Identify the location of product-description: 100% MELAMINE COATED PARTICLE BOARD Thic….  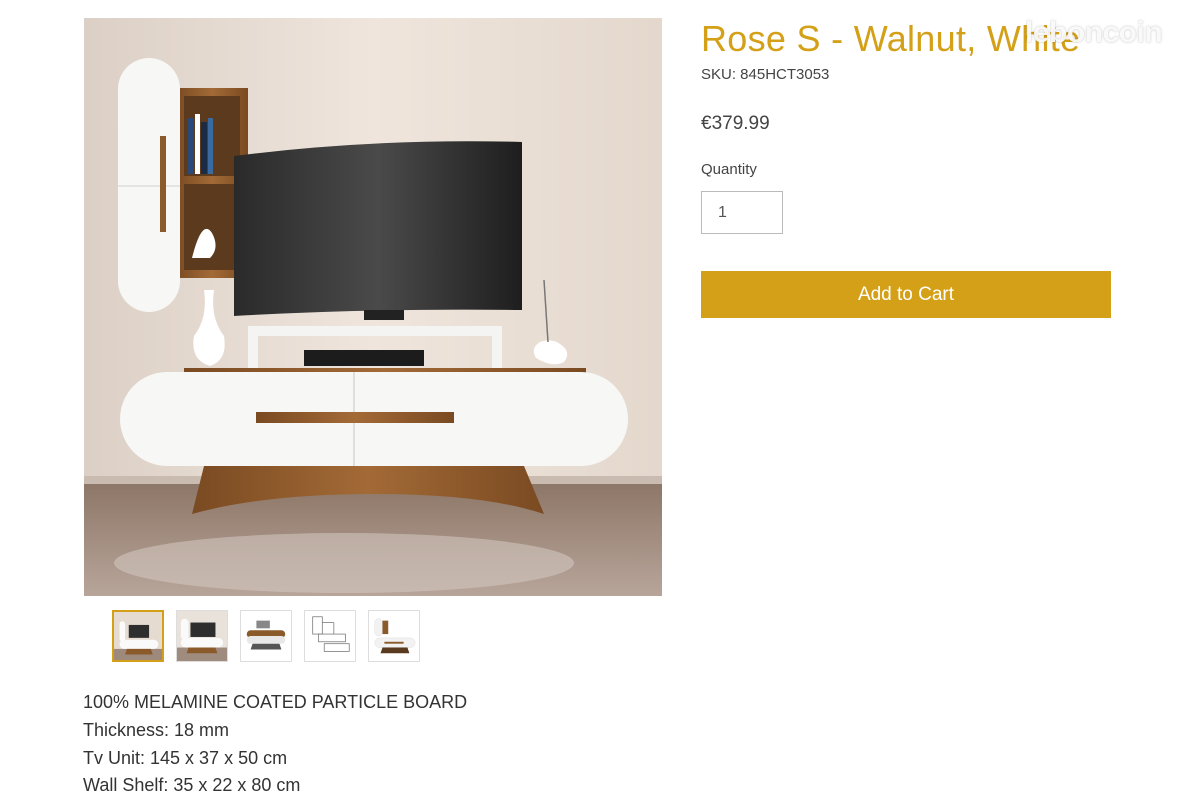
(275, 742).